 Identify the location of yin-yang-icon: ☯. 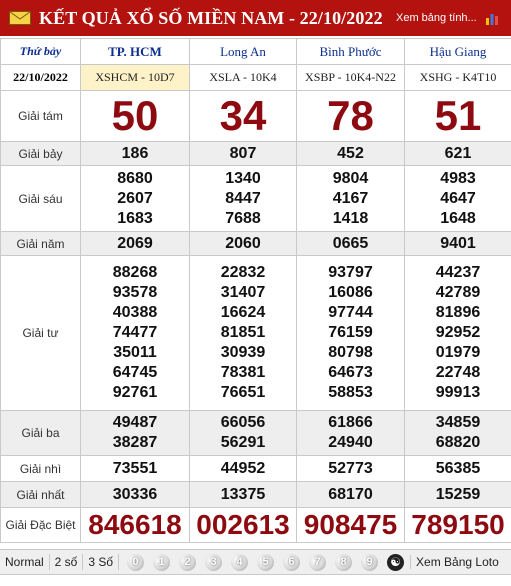
(396, 562).